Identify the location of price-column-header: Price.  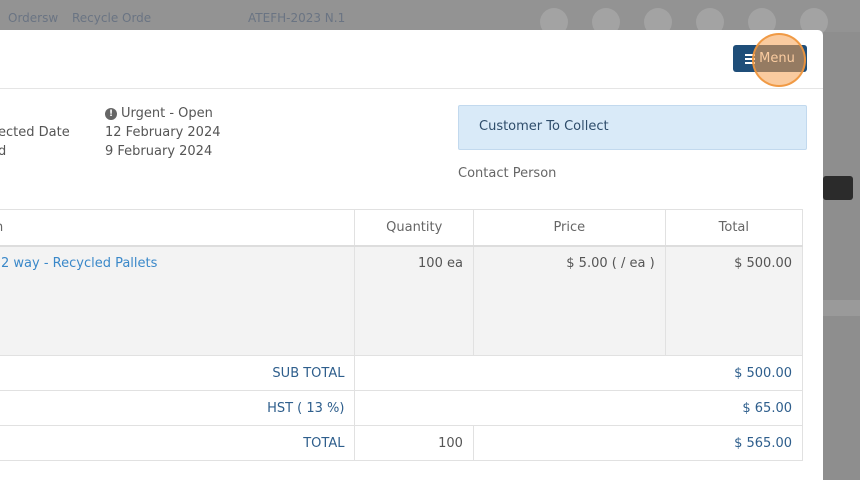
(569, 228).